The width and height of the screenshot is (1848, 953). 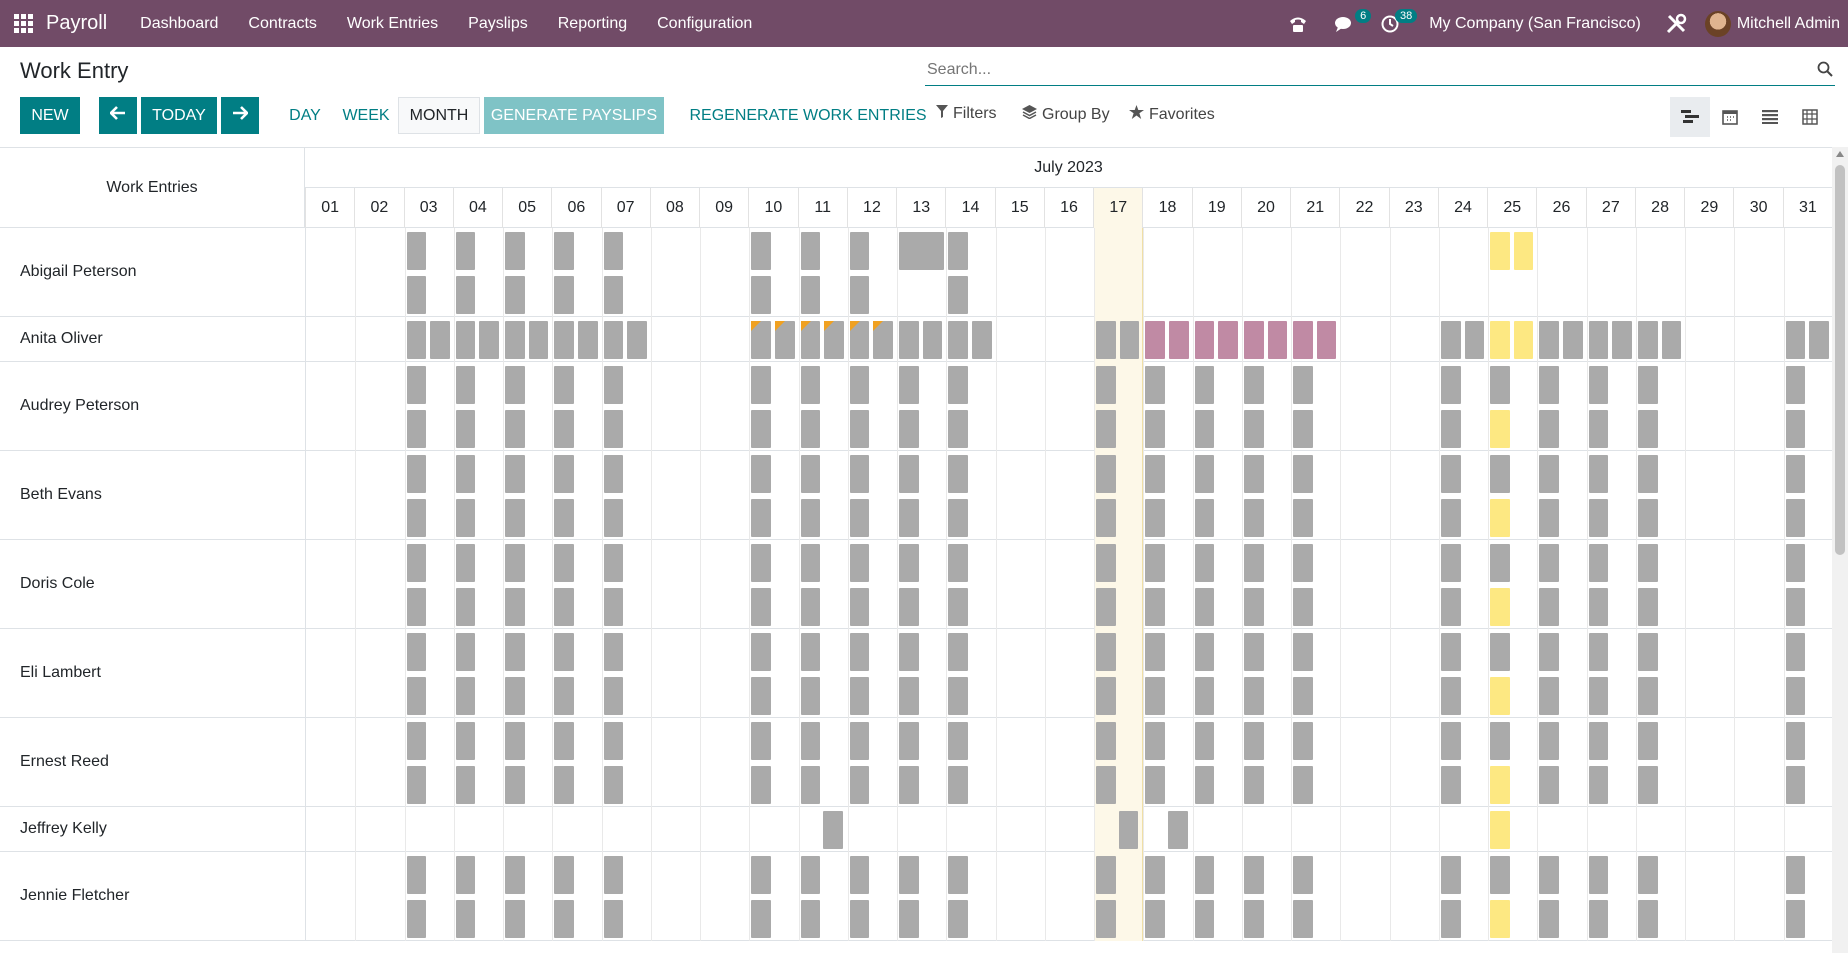 I want to click on phone-icon, so click(x=1298, y=24).